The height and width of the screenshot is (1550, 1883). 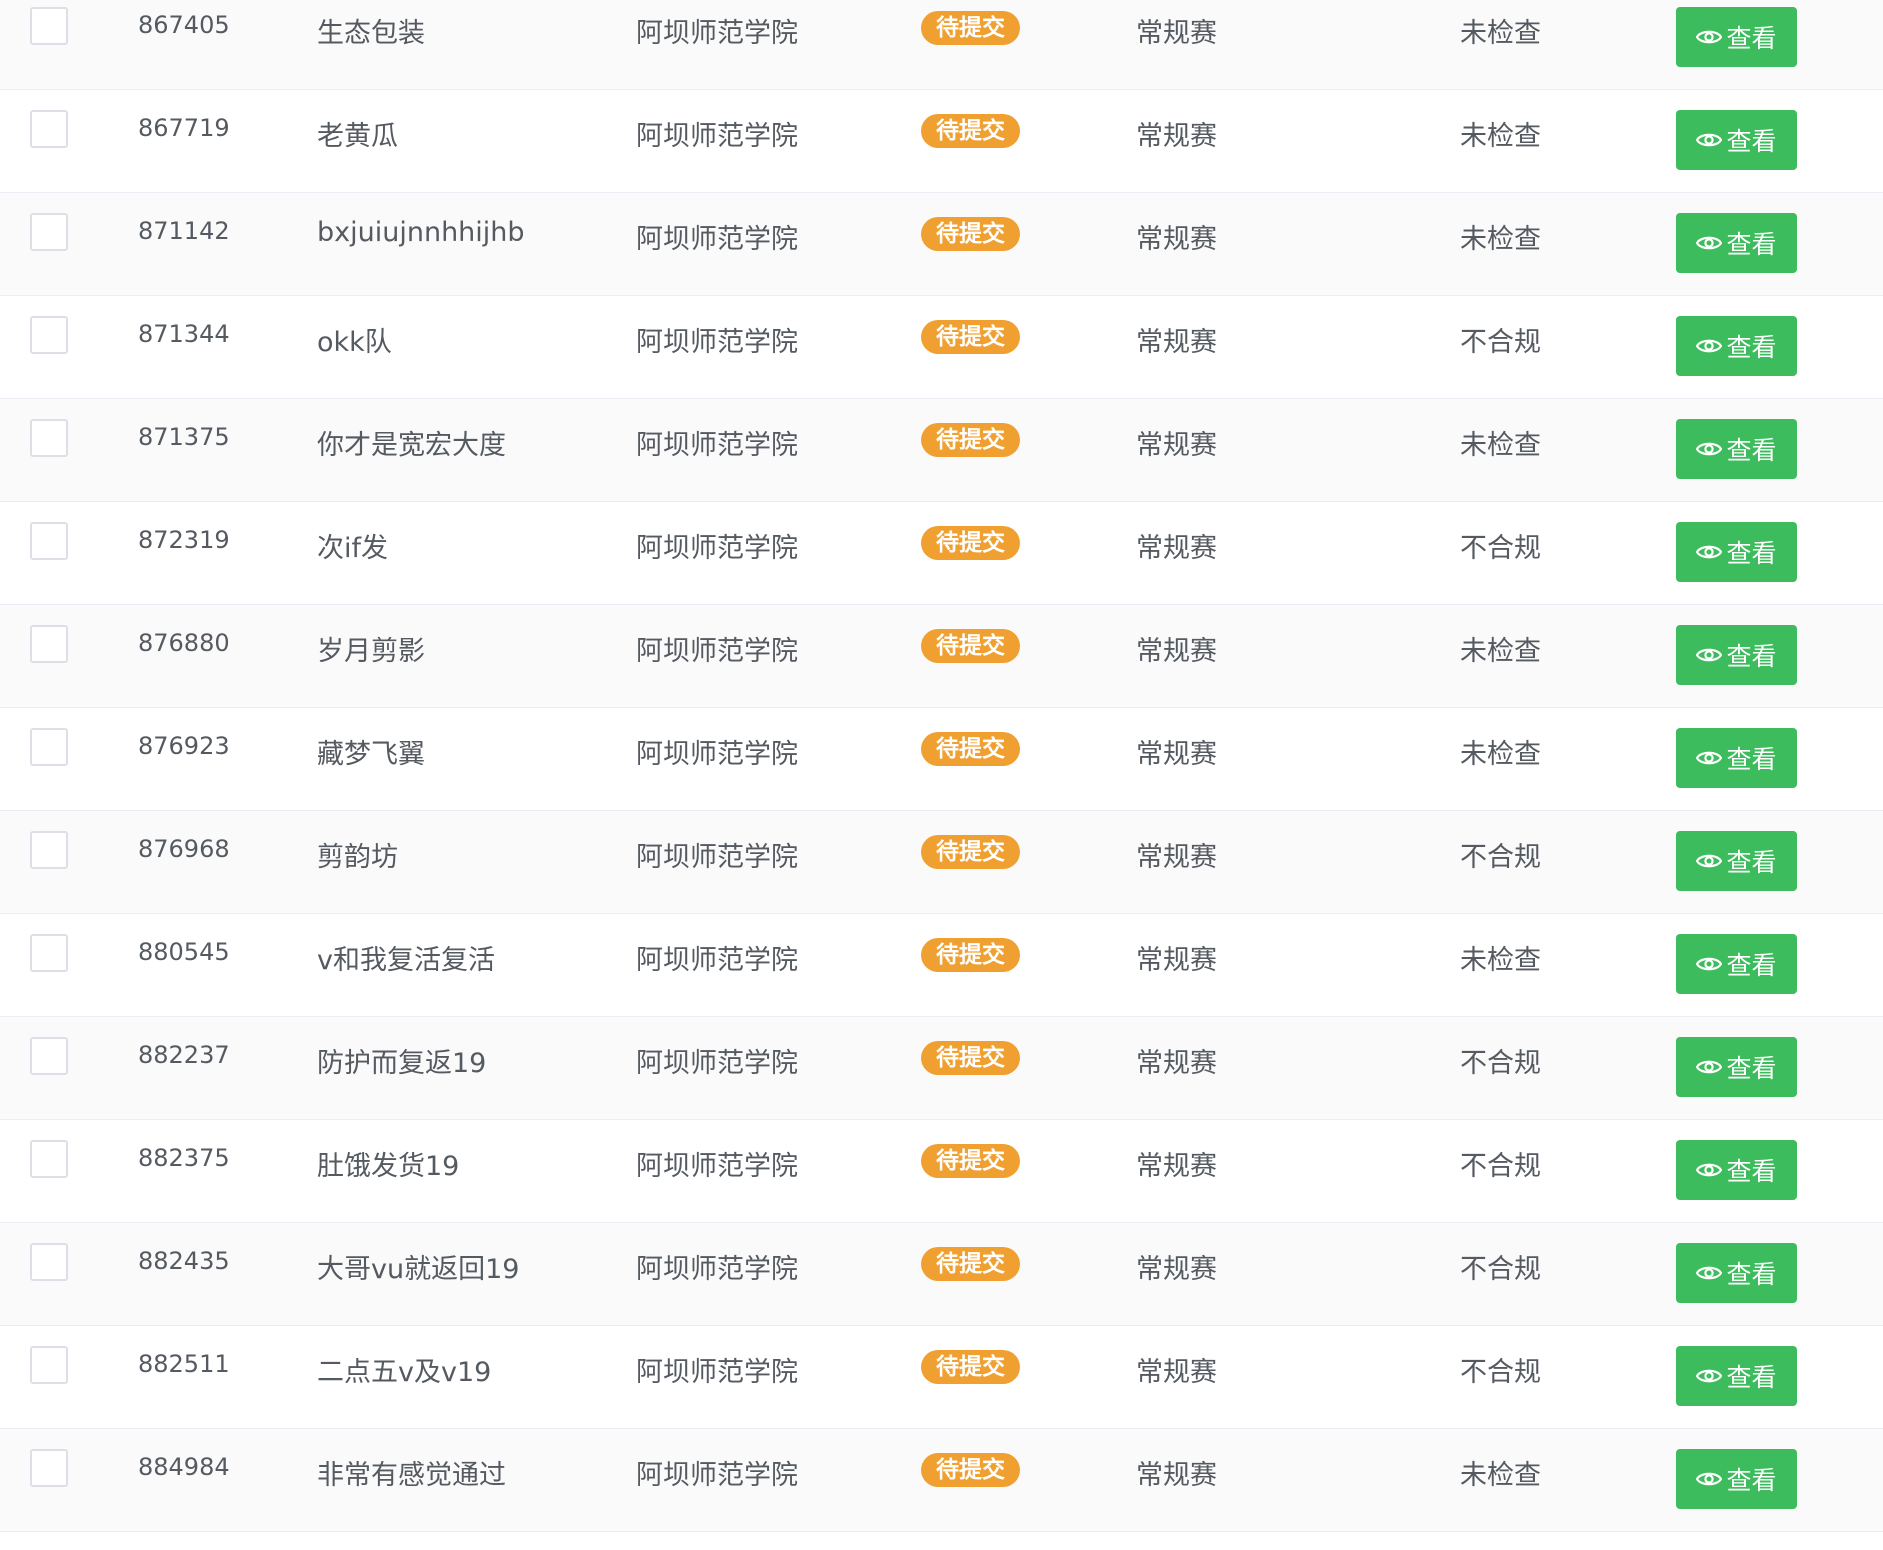 What do you see at coordinates (411, 1475) in the screenshot?
I see `team-name: 非常有感觉通过` at bounding box center [411, 1475].